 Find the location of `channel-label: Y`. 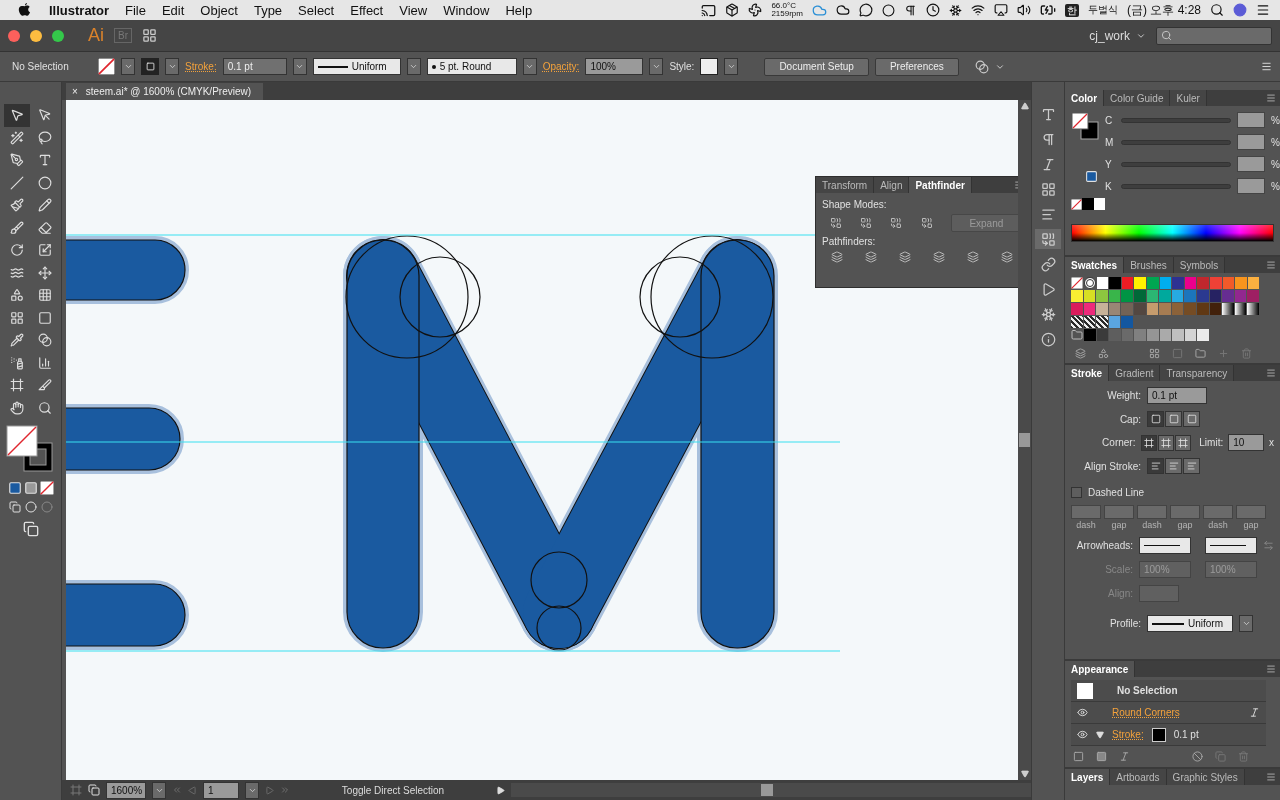

channel-label: Y is located at coordinates (1109, 164).